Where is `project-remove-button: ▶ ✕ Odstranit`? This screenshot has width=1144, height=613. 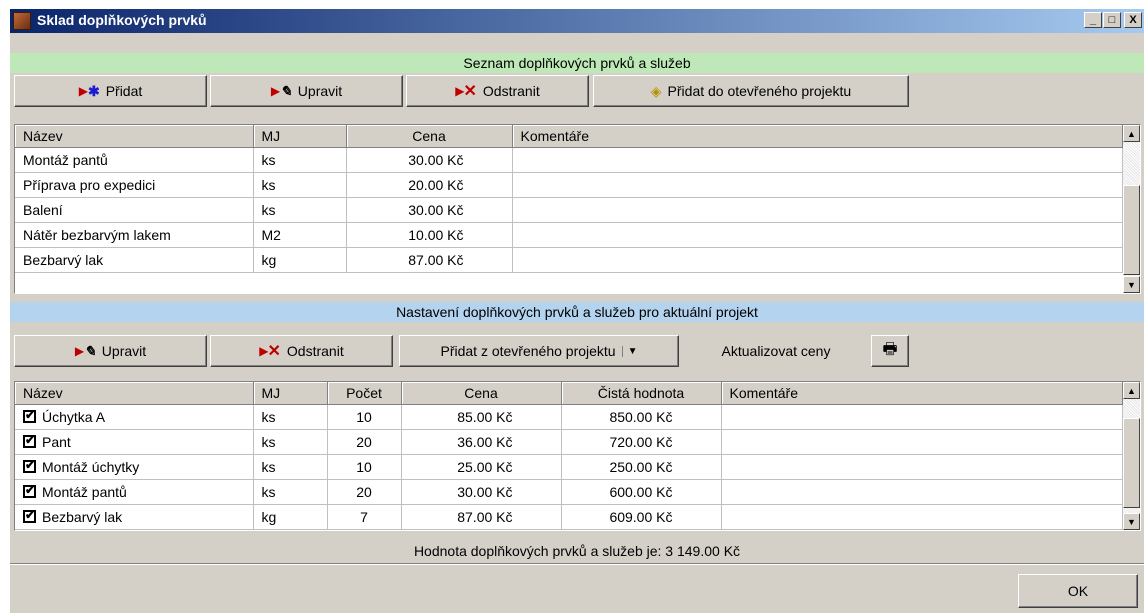 project-remove-button: ▶ ✕ Odstranit is located at coordinates (301, 351).